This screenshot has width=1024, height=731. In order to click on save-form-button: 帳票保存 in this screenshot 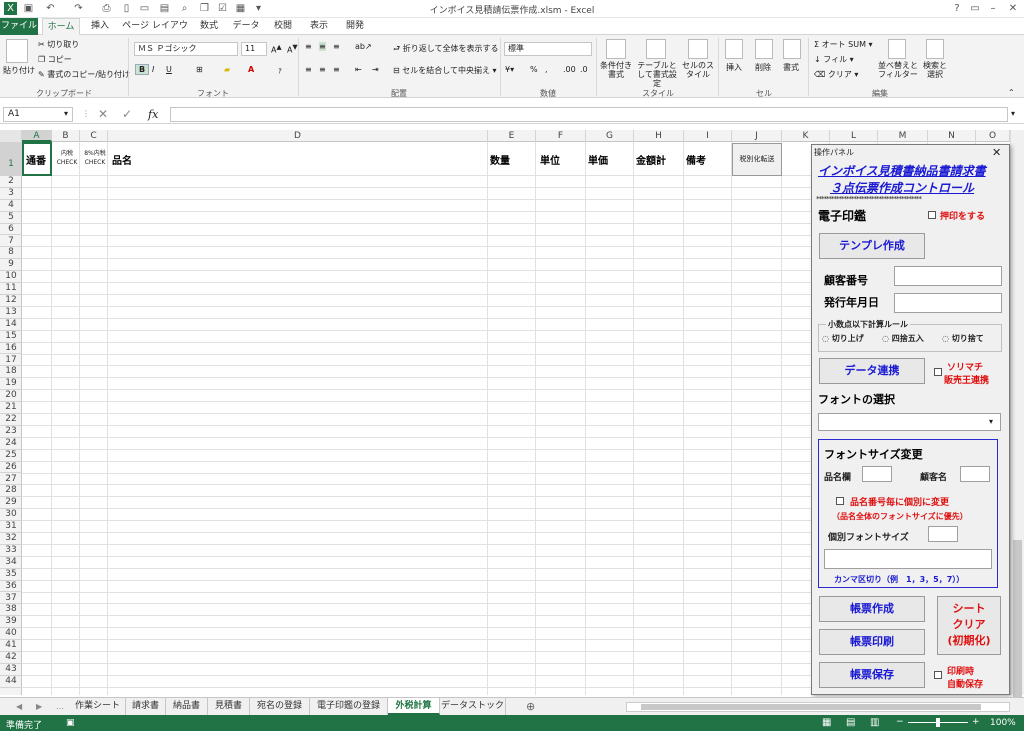, I will do `click(872, 675)`.